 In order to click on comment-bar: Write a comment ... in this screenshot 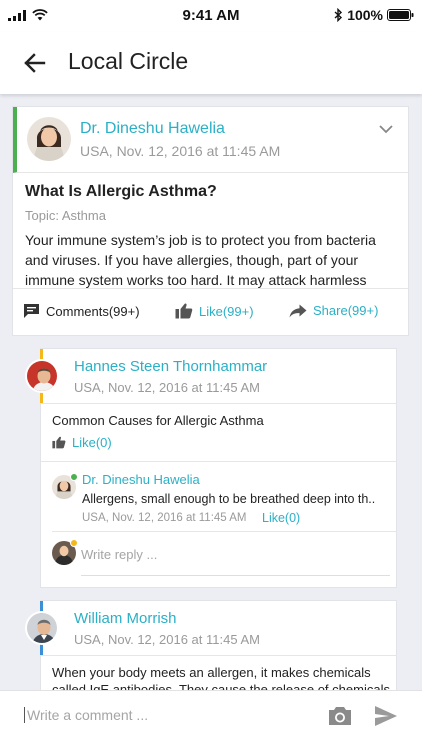, I will do `click(211, 716)`.